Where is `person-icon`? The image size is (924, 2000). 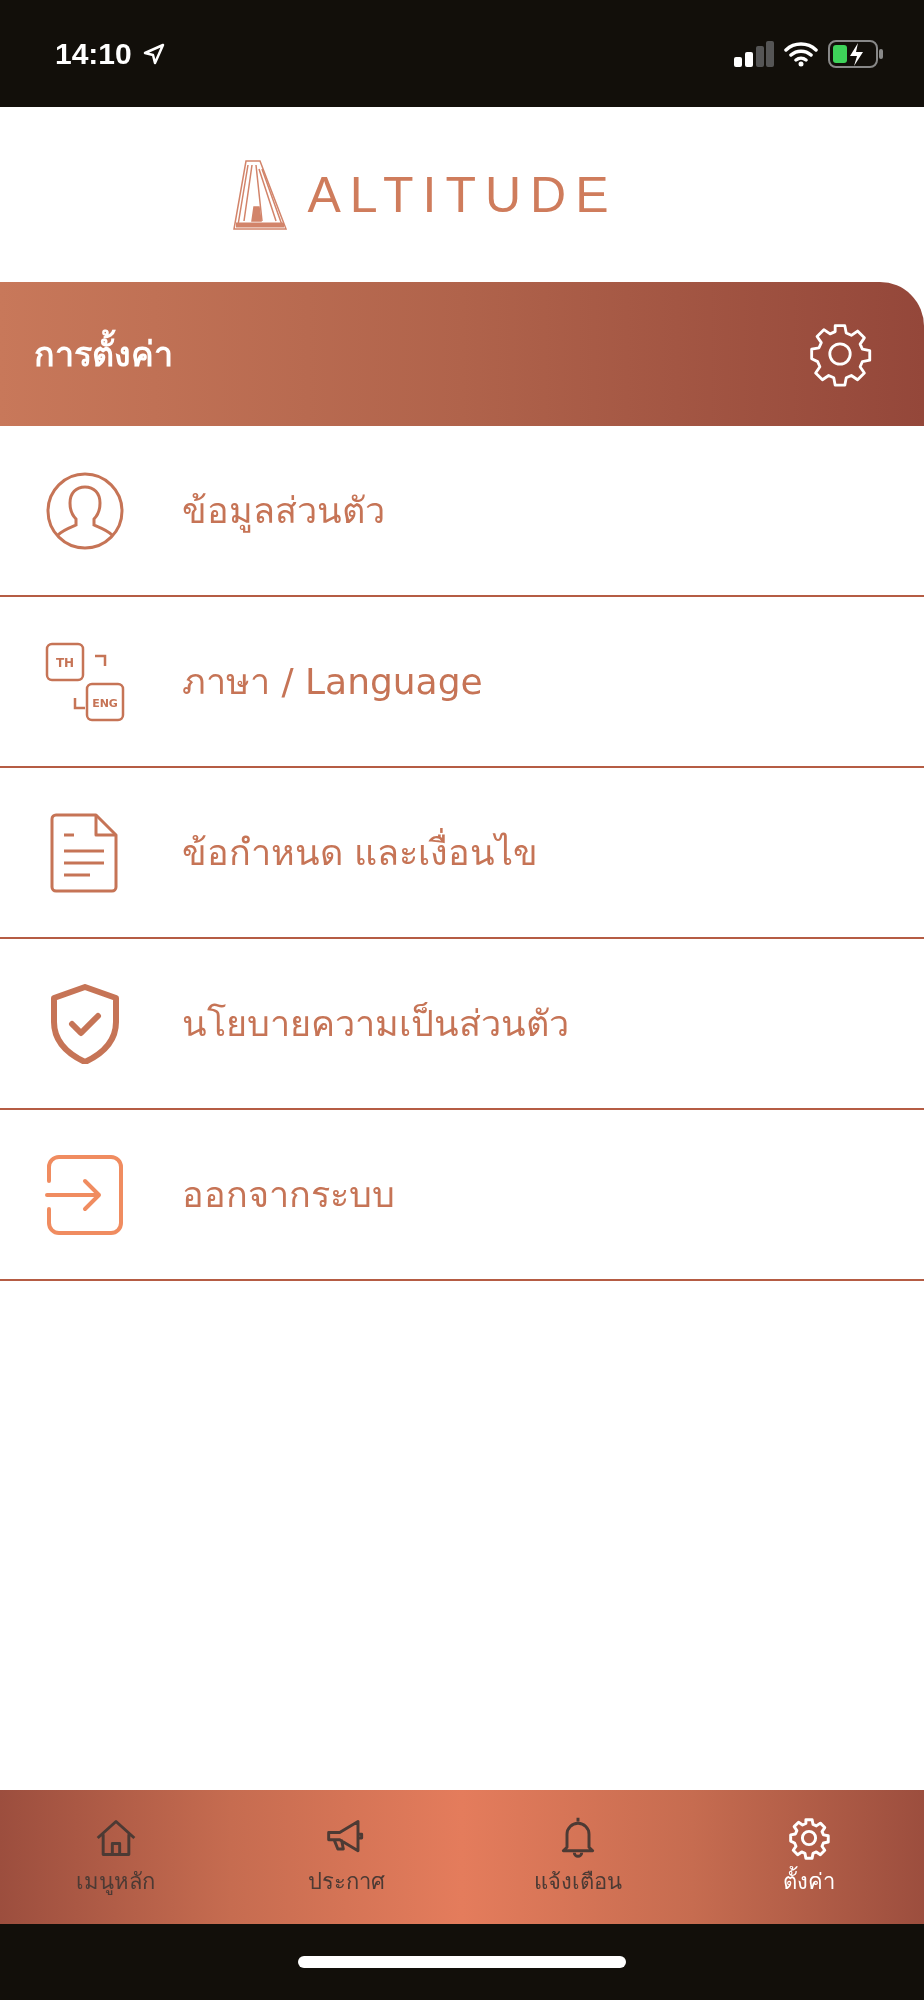
person-icon is located at coordinates (85, 510).